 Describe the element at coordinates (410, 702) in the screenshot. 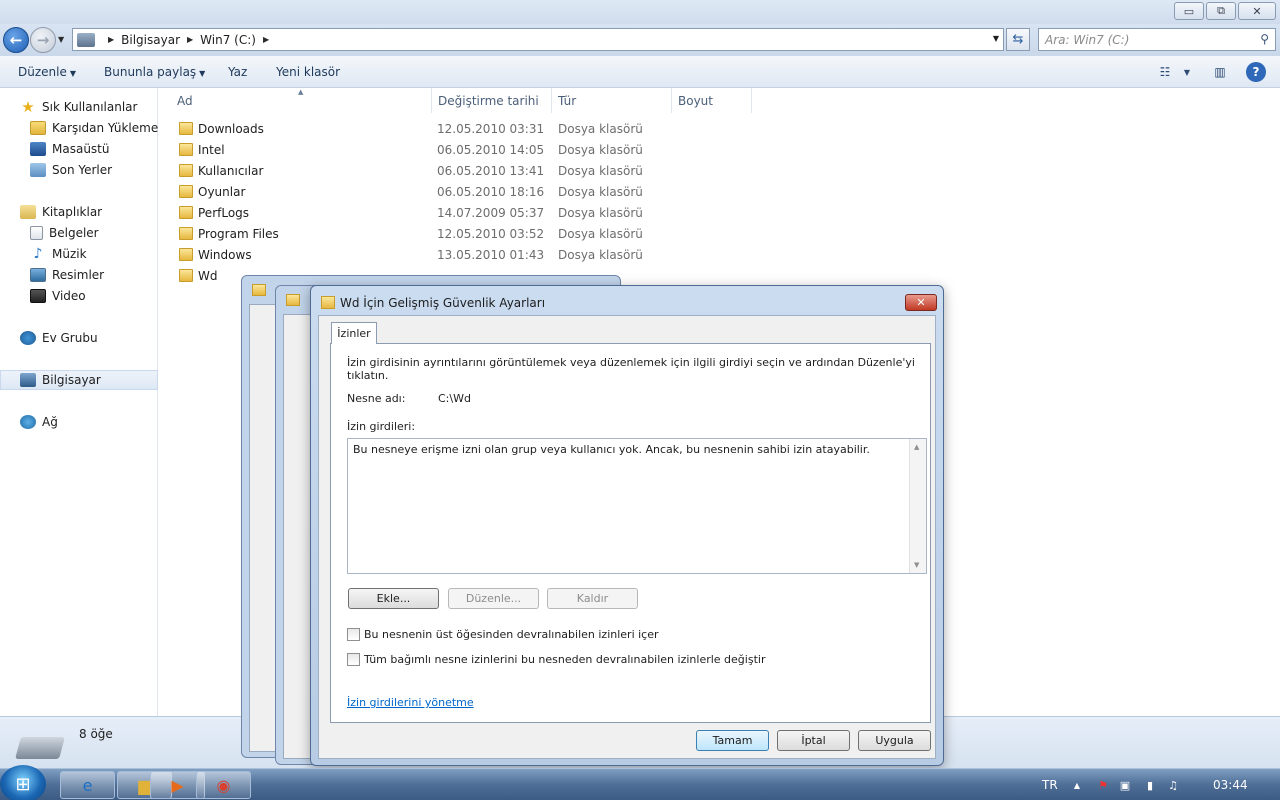

I see `manage-entries-link: İzin girdilerini yönetme` at that location.